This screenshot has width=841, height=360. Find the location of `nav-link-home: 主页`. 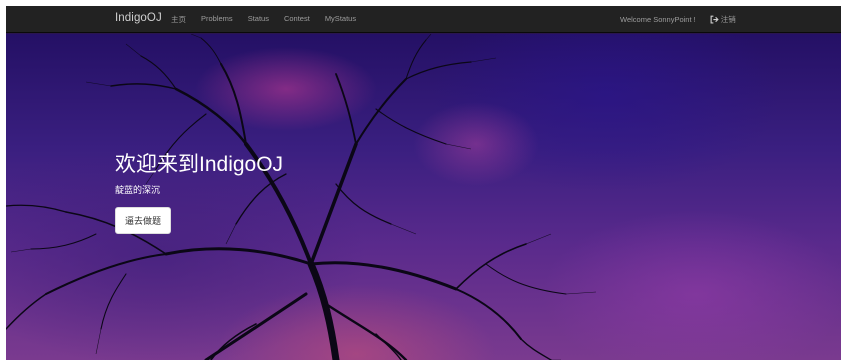

nav-link-home: 主页 is located at coordinates (178, 19).